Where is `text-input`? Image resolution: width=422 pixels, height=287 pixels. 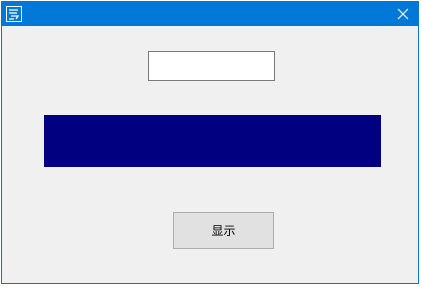 text-input is located at coordinates (211, 66).